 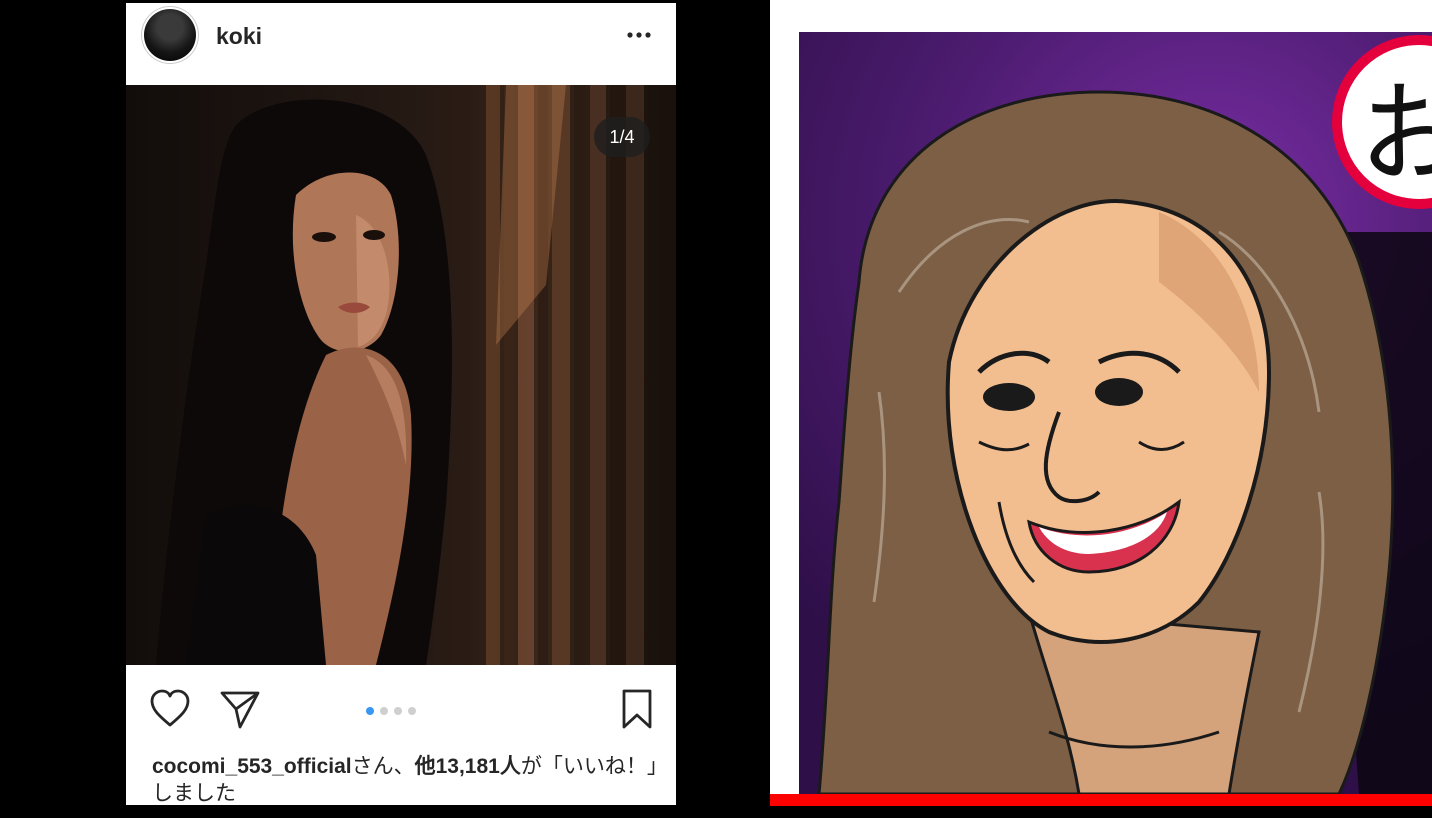 I want to click on bookmark-icon, so click(x=637, y=709).